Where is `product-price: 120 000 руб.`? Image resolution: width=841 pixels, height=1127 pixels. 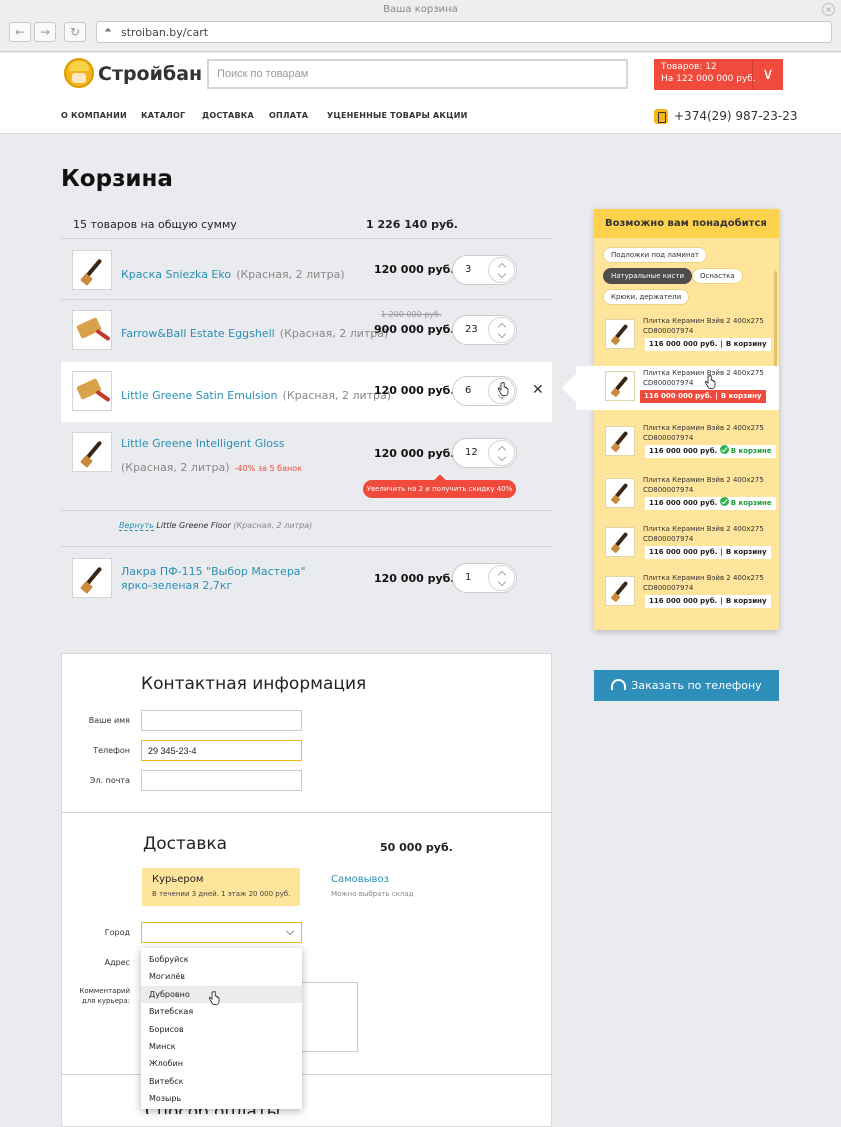
product-price: 120 000 руб. is located at coordinates (414, 269).